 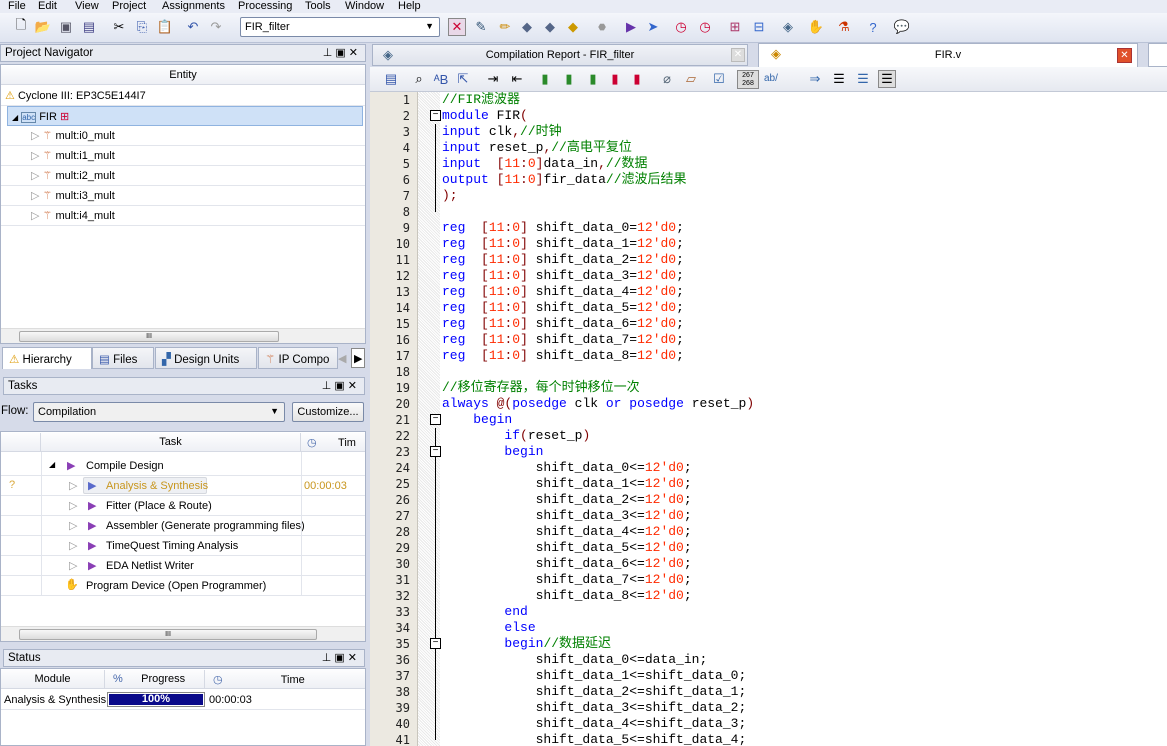 I want to click on save-icon: ▣, so click(x=66, y=27).